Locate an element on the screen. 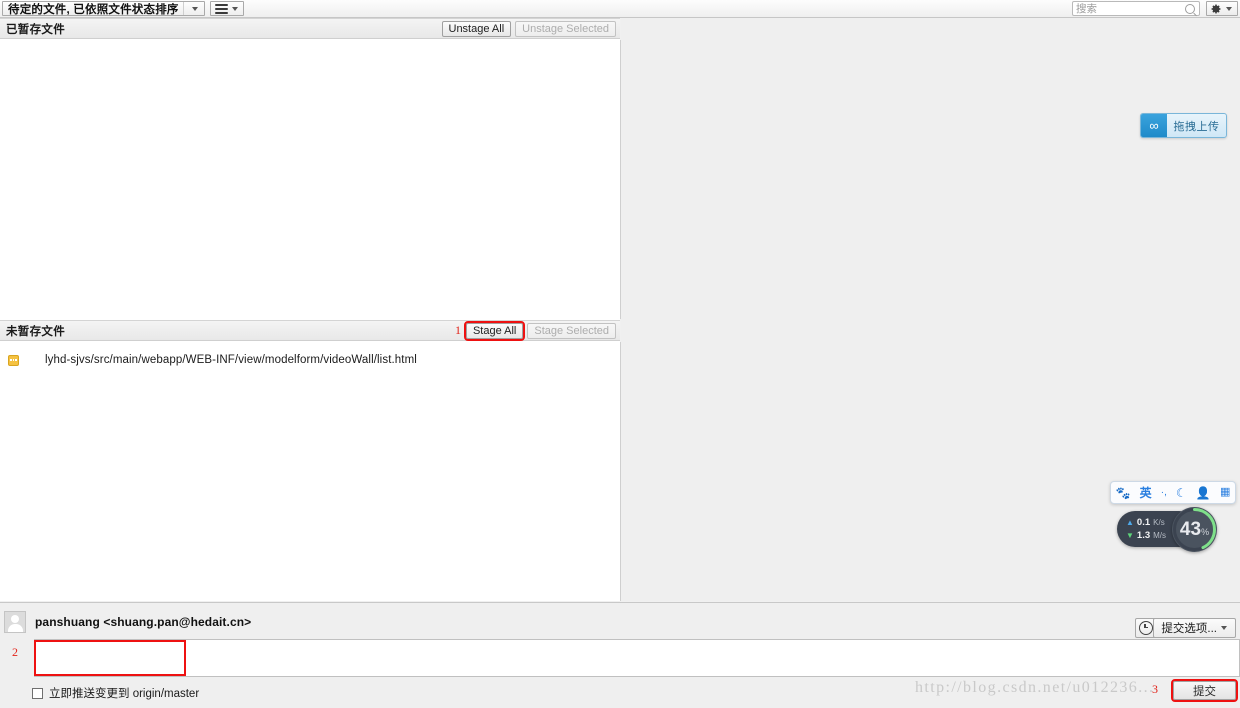  list-menu-icon is located at coordinates (221, 8).